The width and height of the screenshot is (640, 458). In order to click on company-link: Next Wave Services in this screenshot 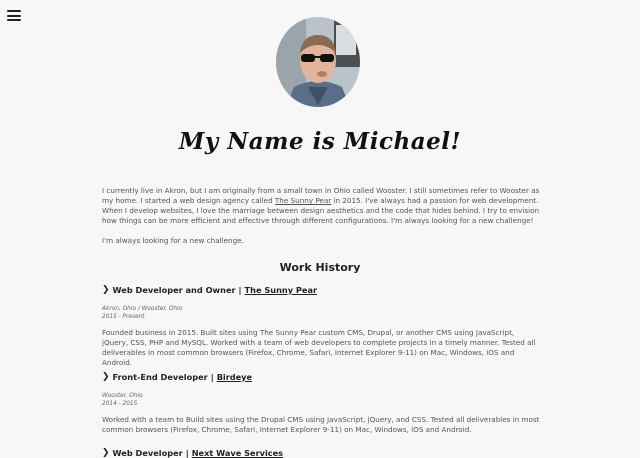, I will do `click(237, 453)`.